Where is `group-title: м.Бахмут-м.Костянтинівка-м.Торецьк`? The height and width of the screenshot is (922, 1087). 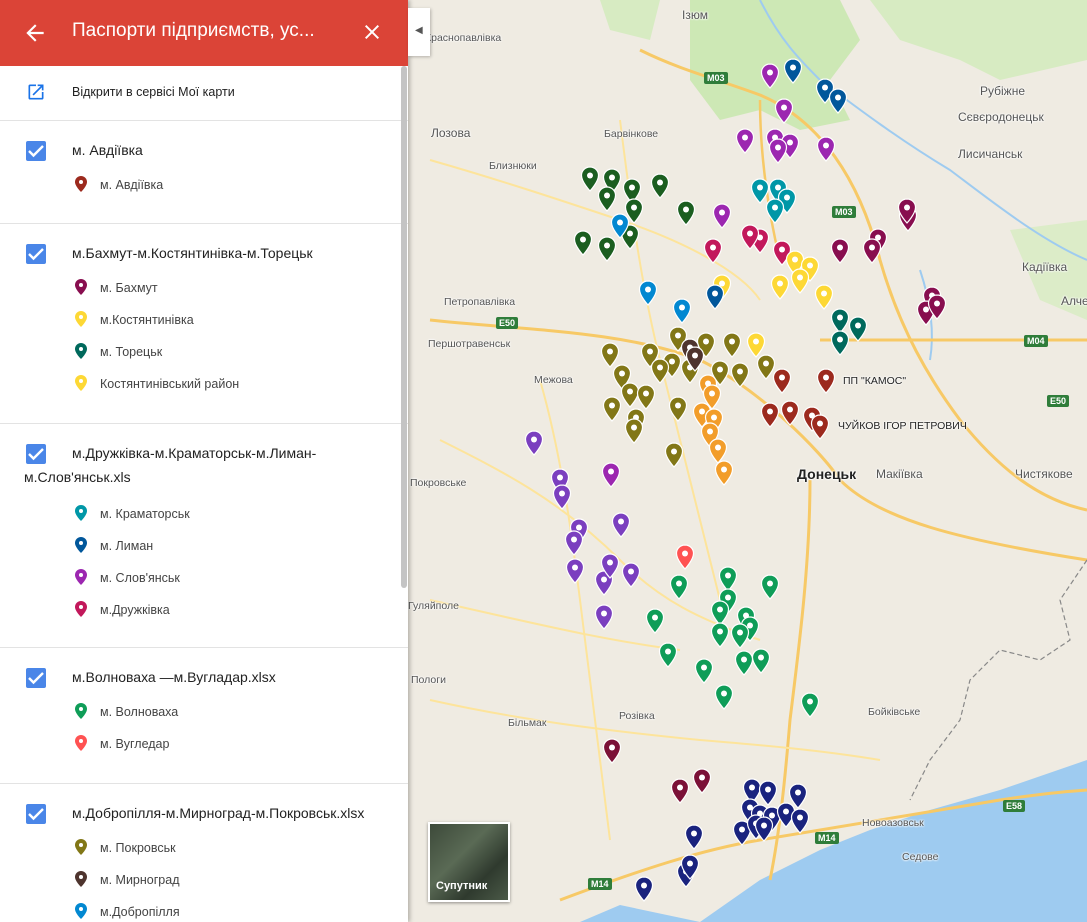
group-title: м.Бахмут-м.Костянтинівка-м.Торецьк is located at coordinates (222, 253).